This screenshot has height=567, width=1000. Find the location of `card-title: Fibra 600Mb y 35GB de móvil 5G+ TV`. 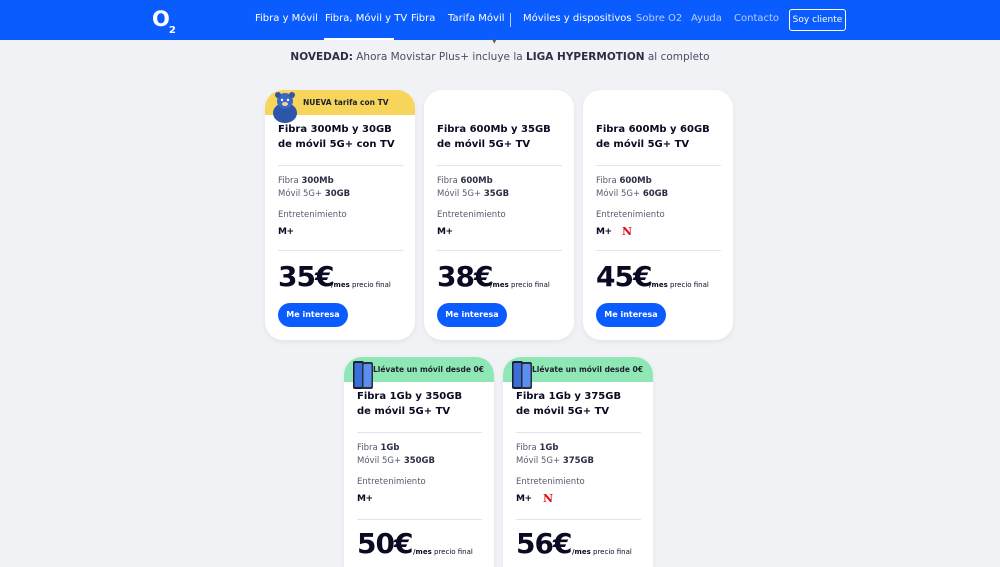

card-title: Fibra 600Mb y 35GB de móvil 5G+ TV is located at coordinates (494, 137).